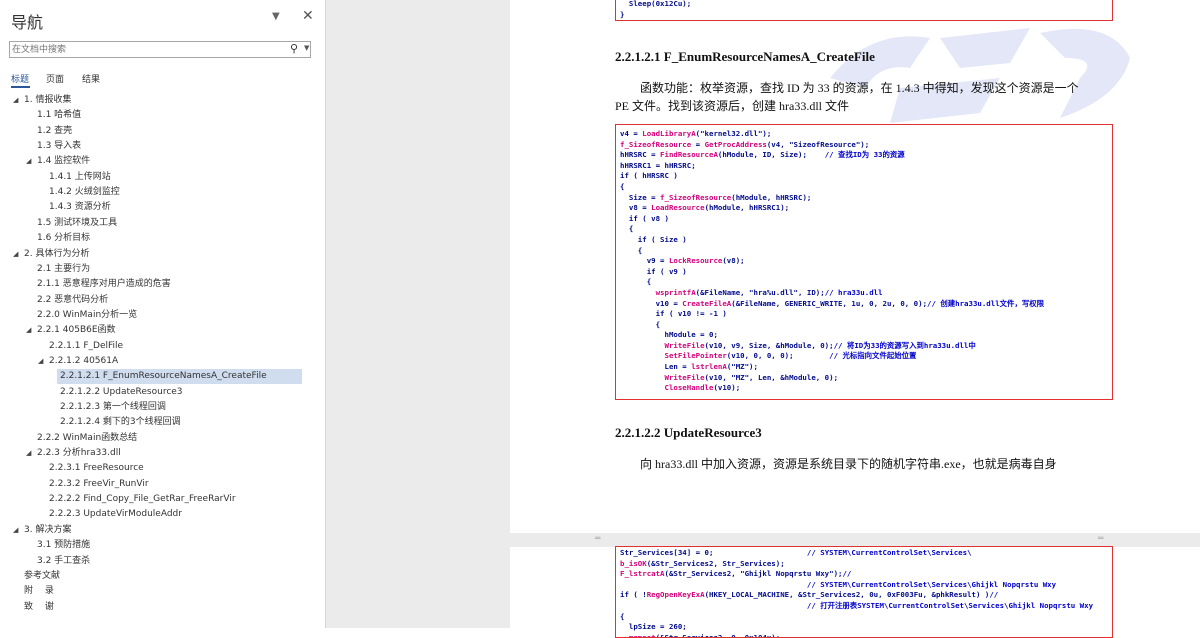  Describe the element at coordinates (160, 300) in the screenshot. I see `nav-heading-item: 2.2 恶意代码分析` at that location.